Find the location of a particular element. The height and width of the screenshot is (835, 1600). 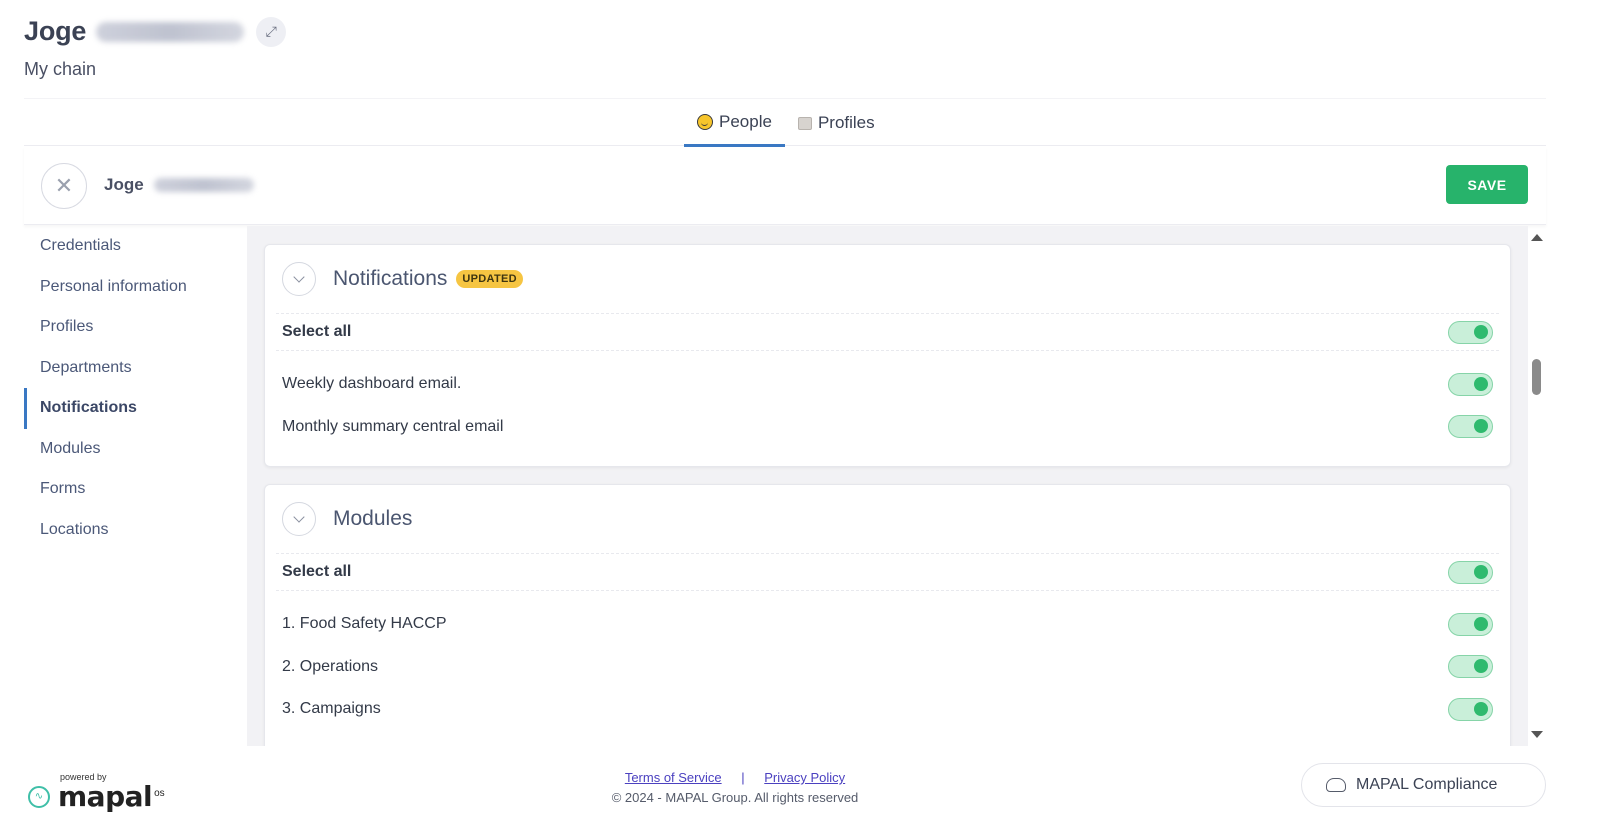

tab-people: People is located at coordinates (734, 123).